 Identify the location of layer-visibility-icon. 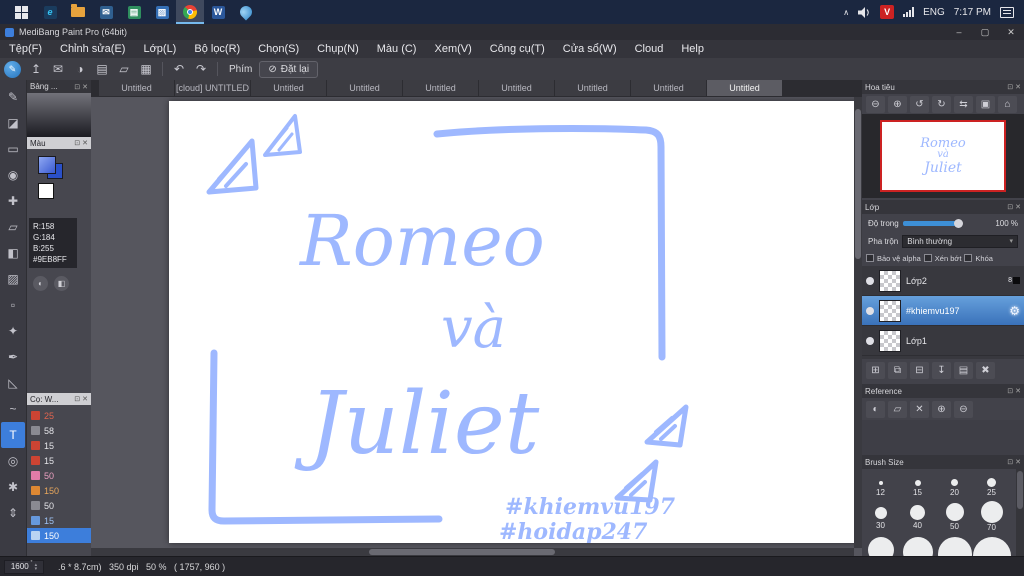
(870, 280).